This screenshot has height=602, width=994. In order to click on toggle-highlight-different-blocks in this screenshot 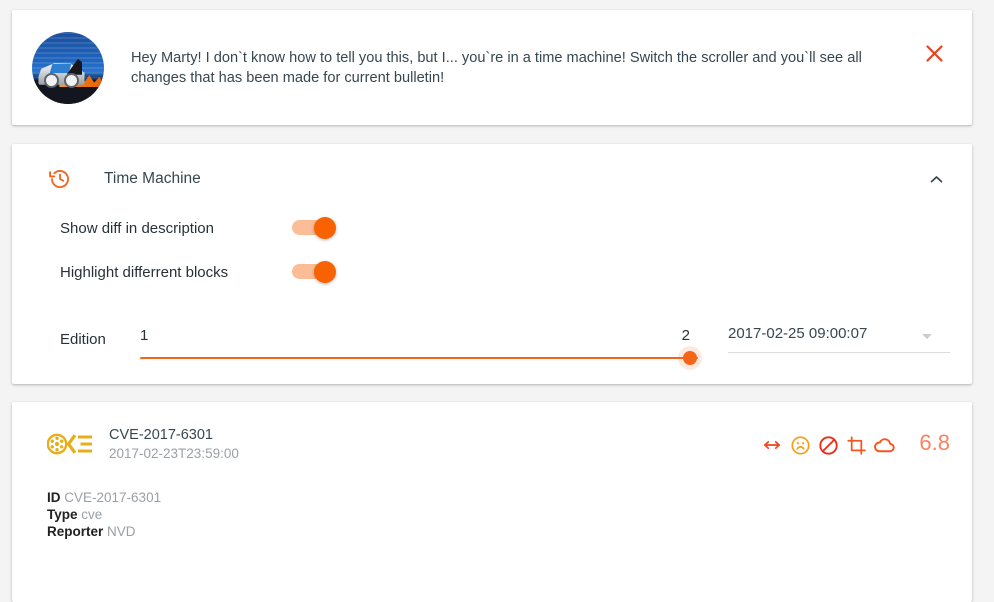, I will do `click(314, 272)`.